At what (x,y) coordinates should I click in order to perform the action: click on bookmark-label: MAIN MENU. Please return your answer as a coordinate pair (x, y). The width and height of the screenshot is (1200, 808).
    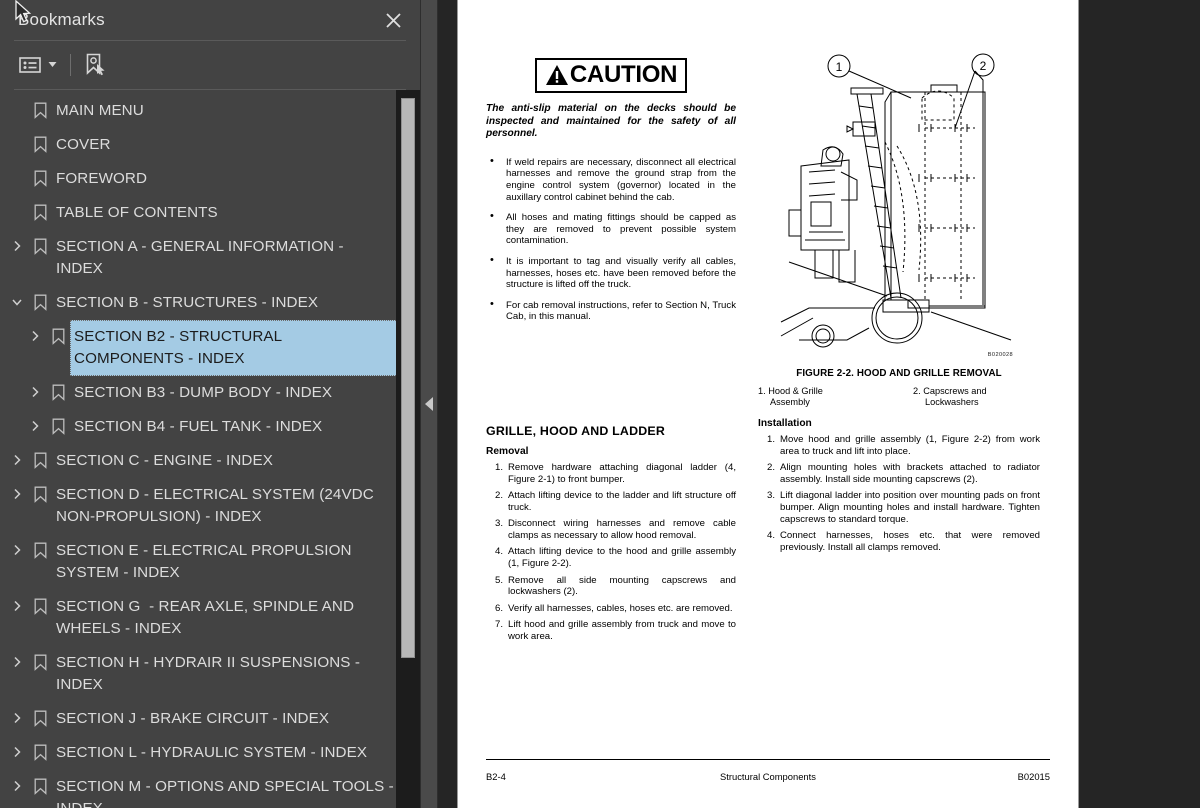
    Looking at the image, I should click on (100, 110).